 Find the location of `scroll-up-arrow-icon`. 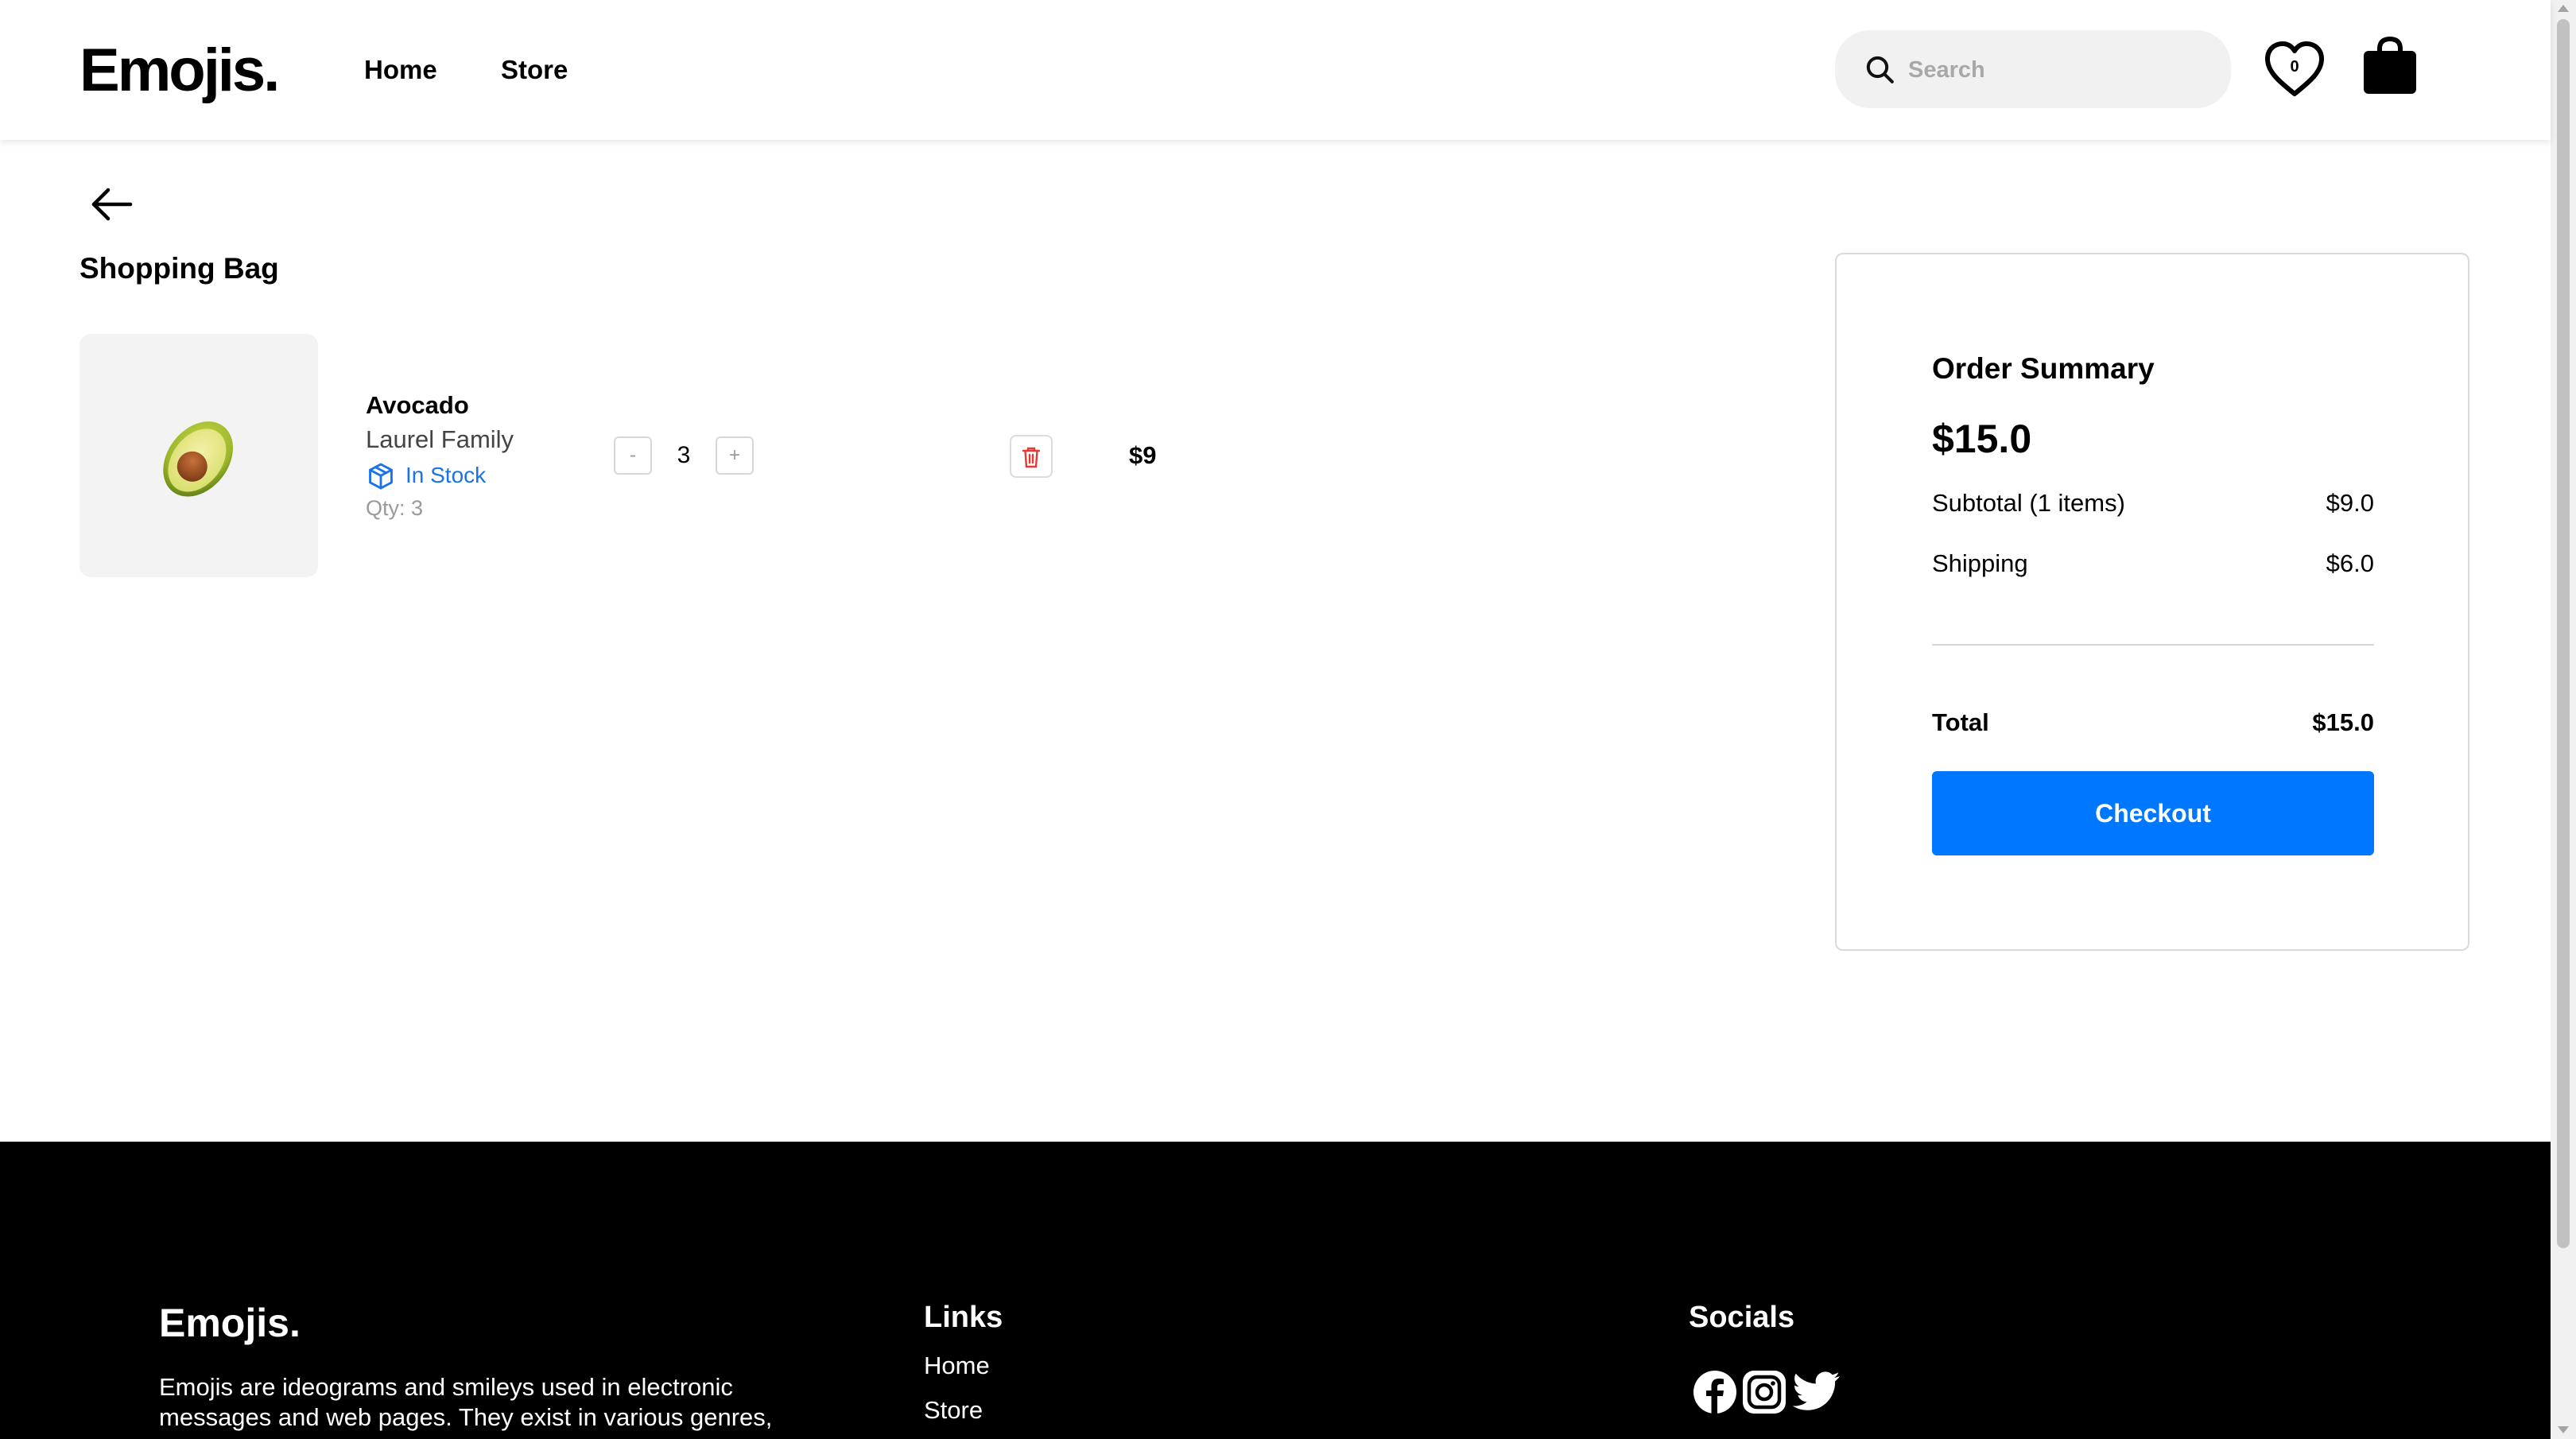

scroll-up-arrow-icon is located at coordinates (2564, 8).